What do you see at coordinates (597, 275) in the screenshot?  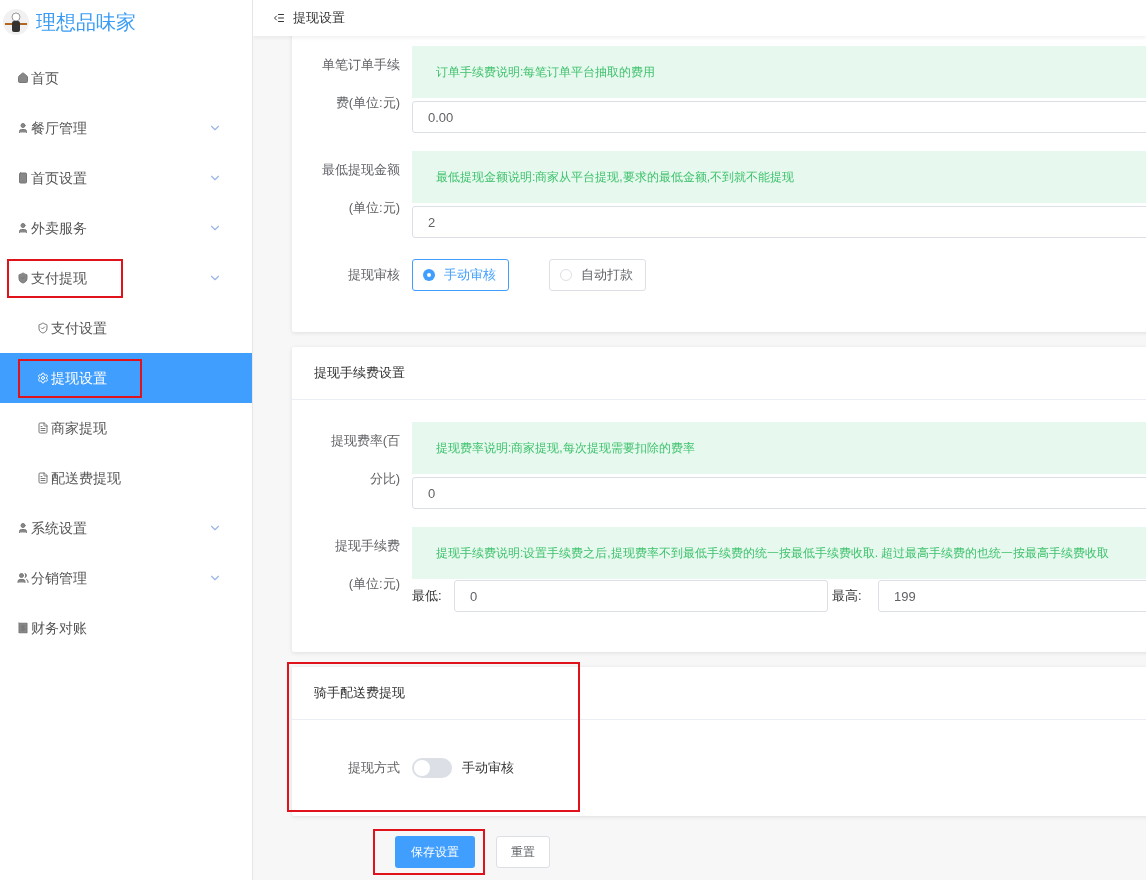 I see `radio-option: 自动打款` at bounding box center [597, 275].